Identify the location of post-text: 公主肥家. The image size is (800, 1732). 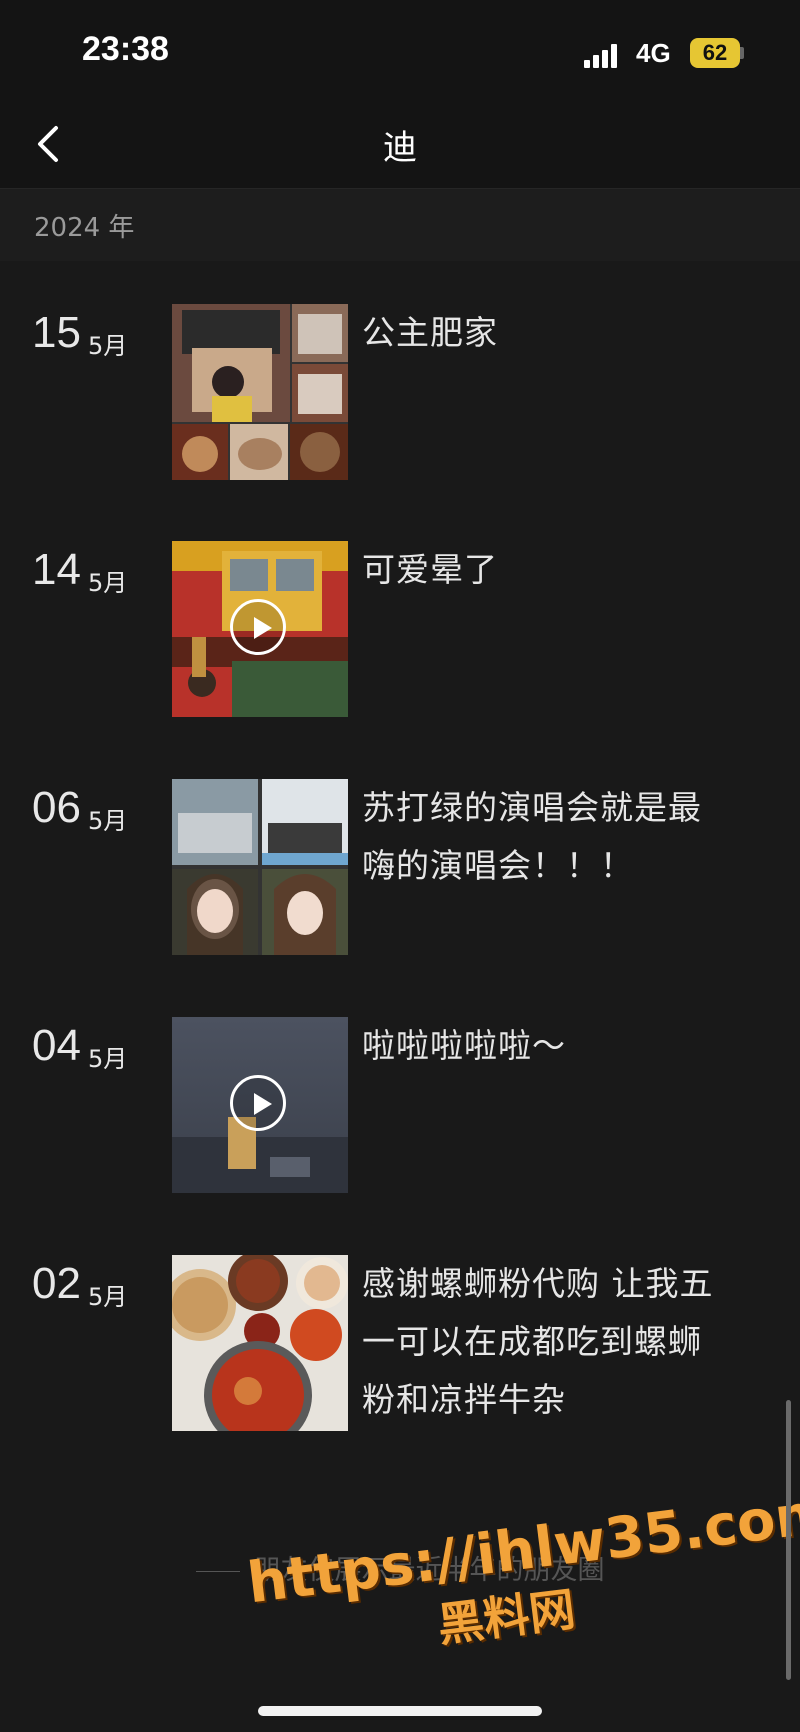
(430, 332).